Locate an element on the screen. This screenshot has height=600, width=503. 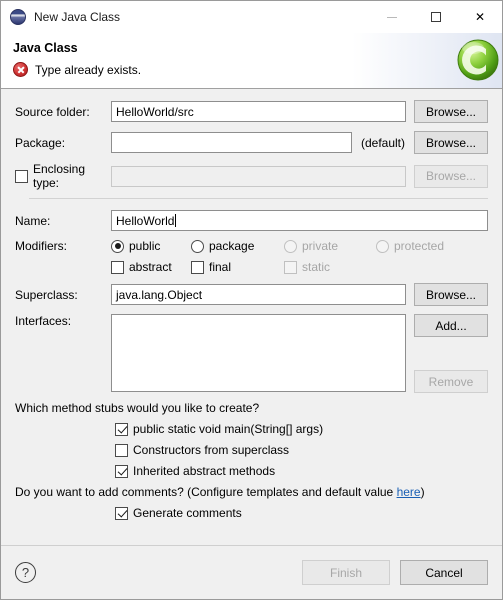
enclosing-type-input is located at coordinates (258, 176).